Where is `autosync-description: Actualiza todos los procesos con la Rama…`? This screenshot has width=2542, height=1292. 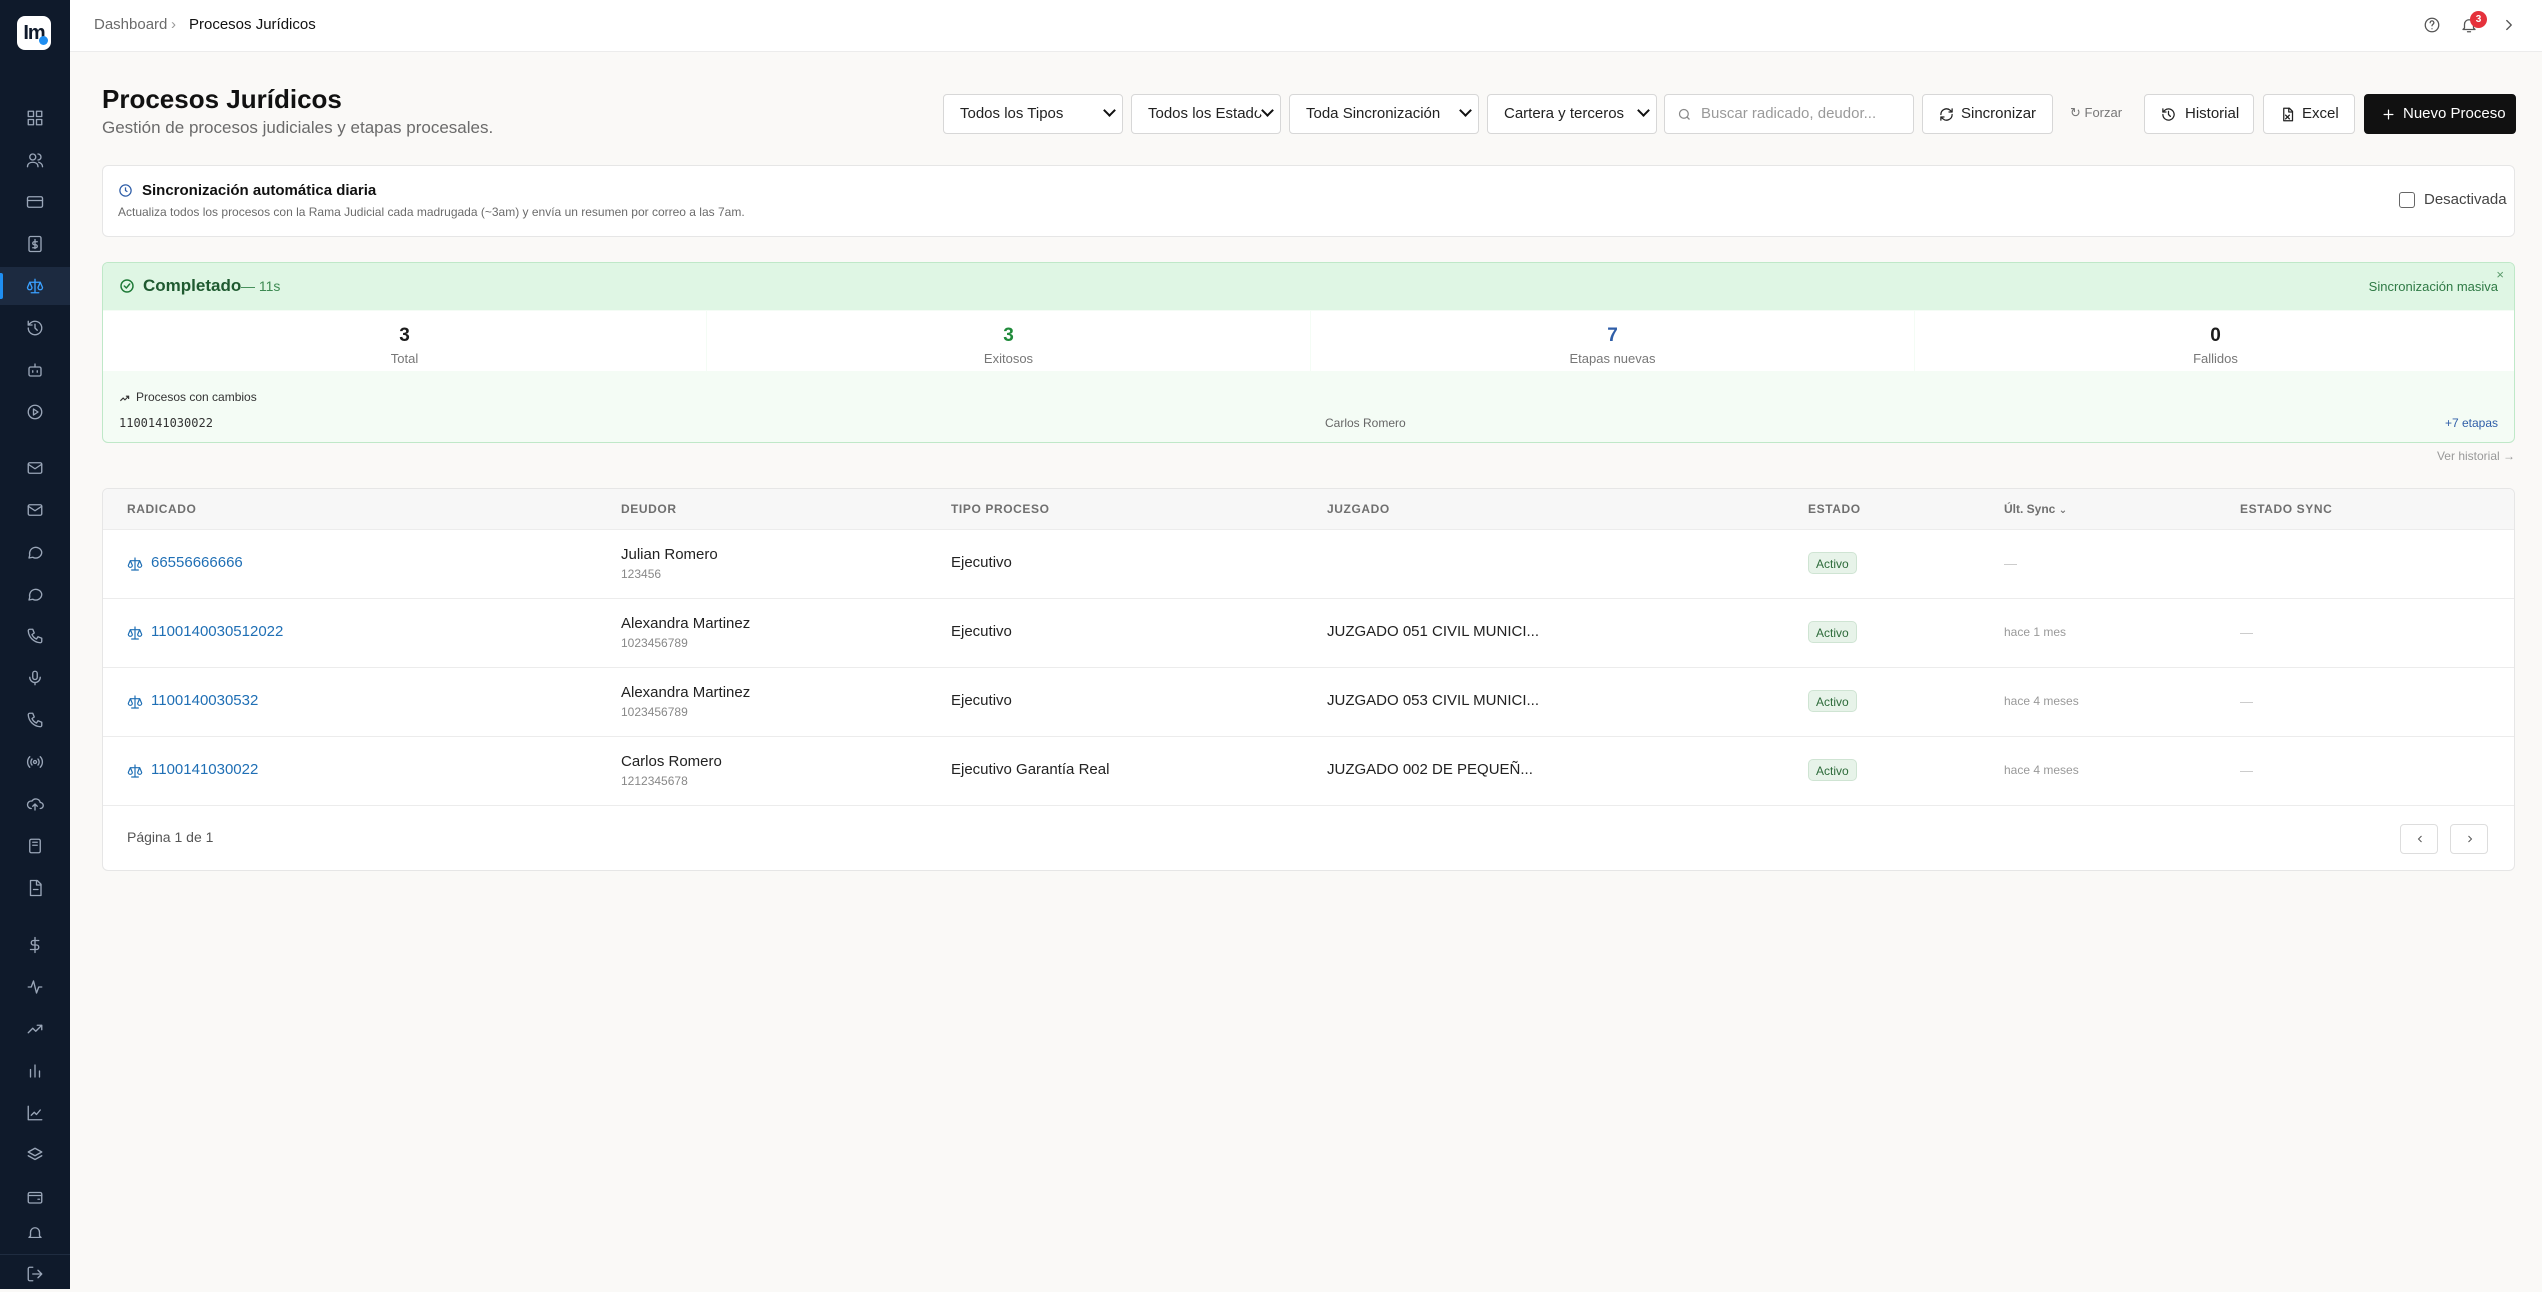
autosync-description: Actualiza todos los procesos con la Rama… is located at coordinates (431, 212).